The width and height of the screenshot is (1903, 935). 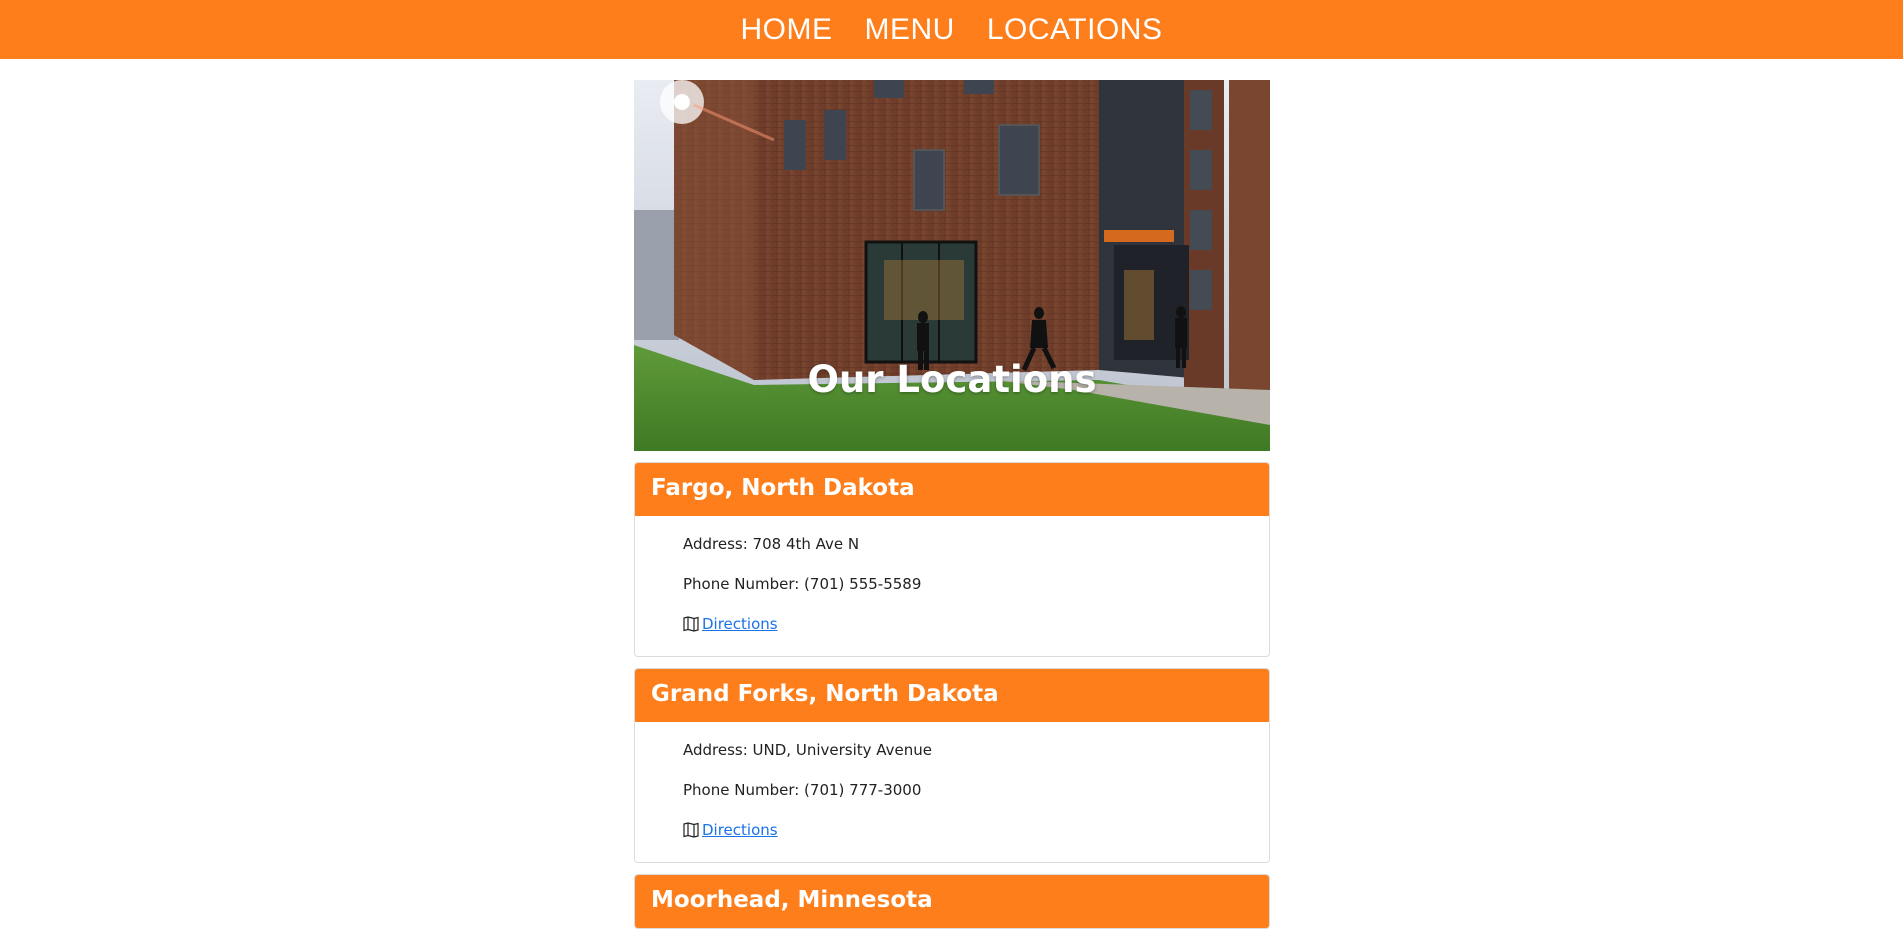 I want to click on hero-banner: Our Locations, so click(x=952, y=265).